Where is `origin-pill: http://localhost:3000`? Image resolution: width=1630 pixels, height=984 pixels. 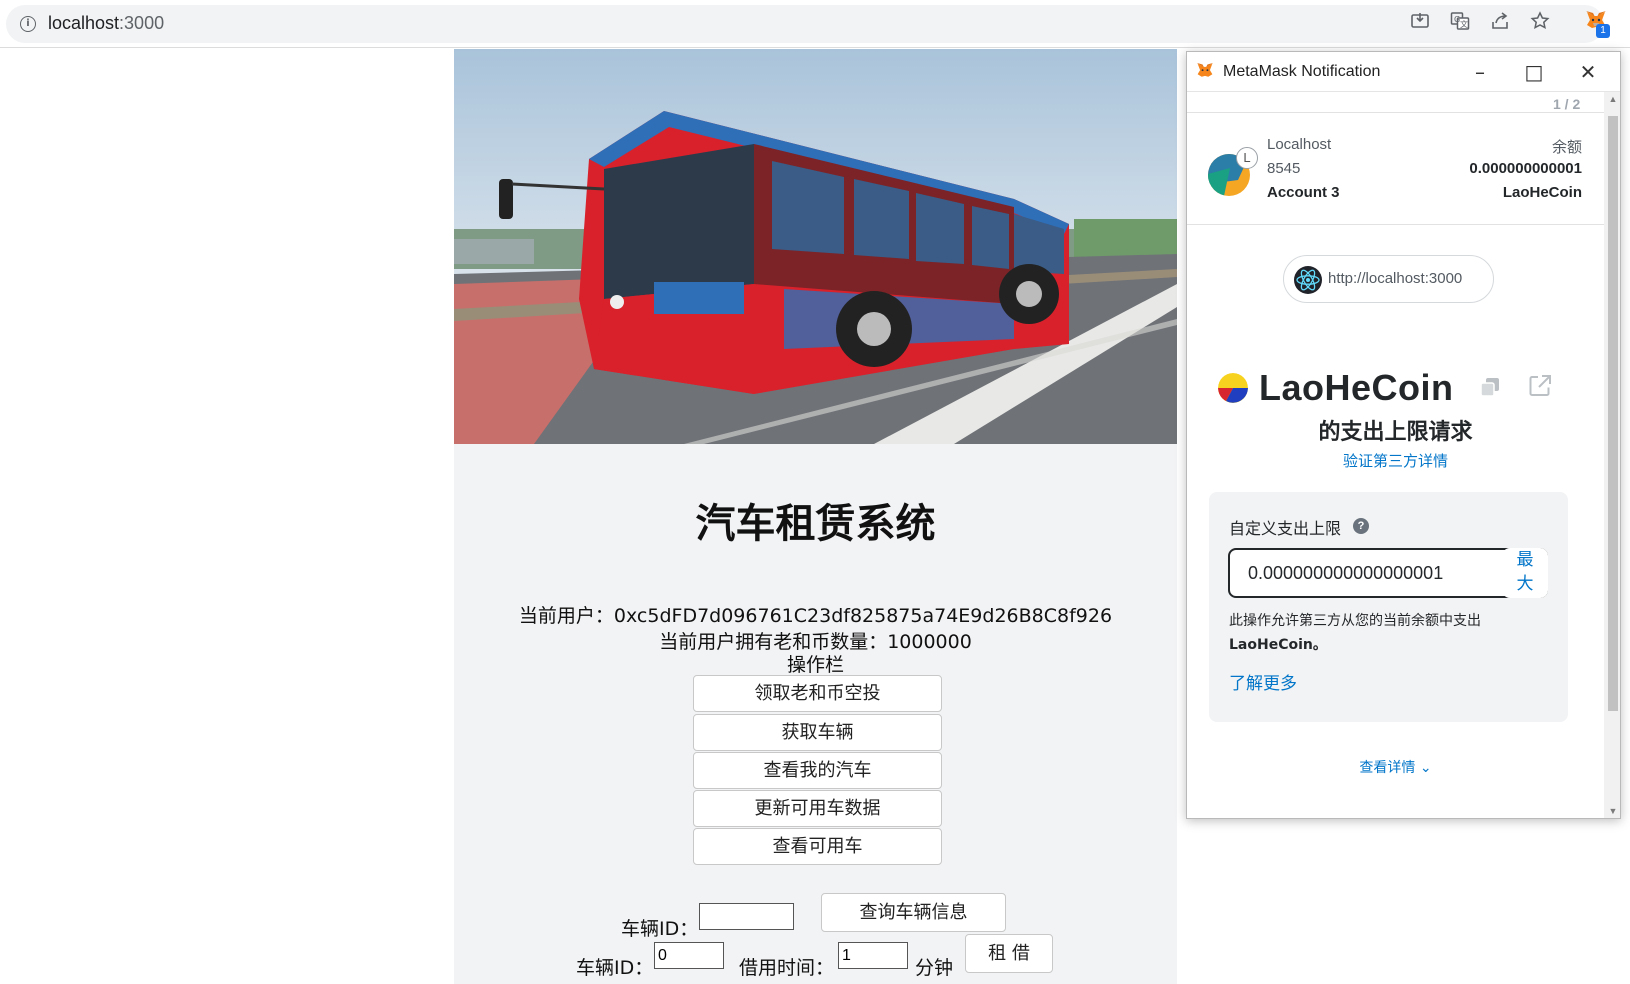 origin-pill: http://localhost:3000 is located at coordinates (1388, 279).